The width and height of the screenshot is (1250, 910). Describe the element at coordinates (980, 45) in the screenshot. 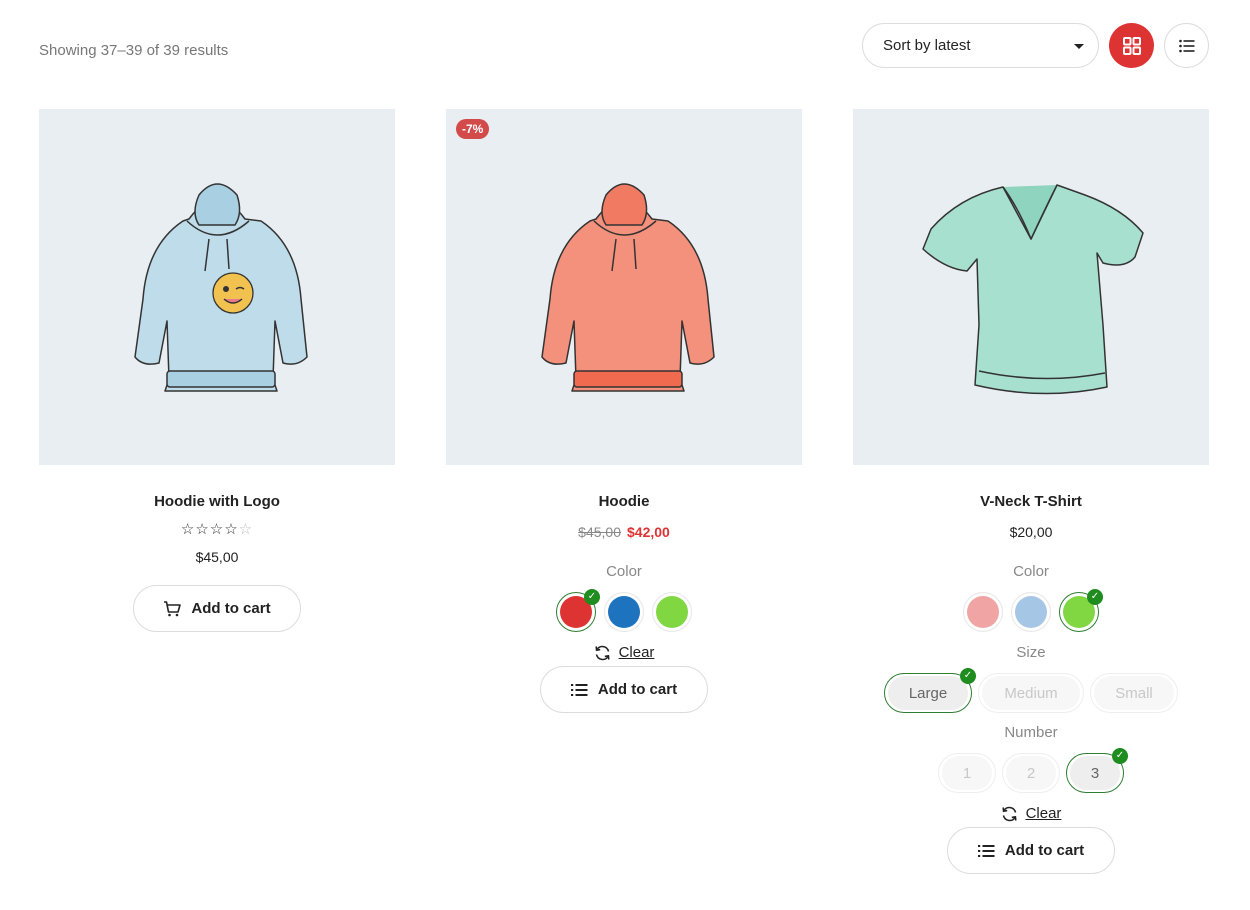

I see `sort-dropdown: Sort by latest` at that location.